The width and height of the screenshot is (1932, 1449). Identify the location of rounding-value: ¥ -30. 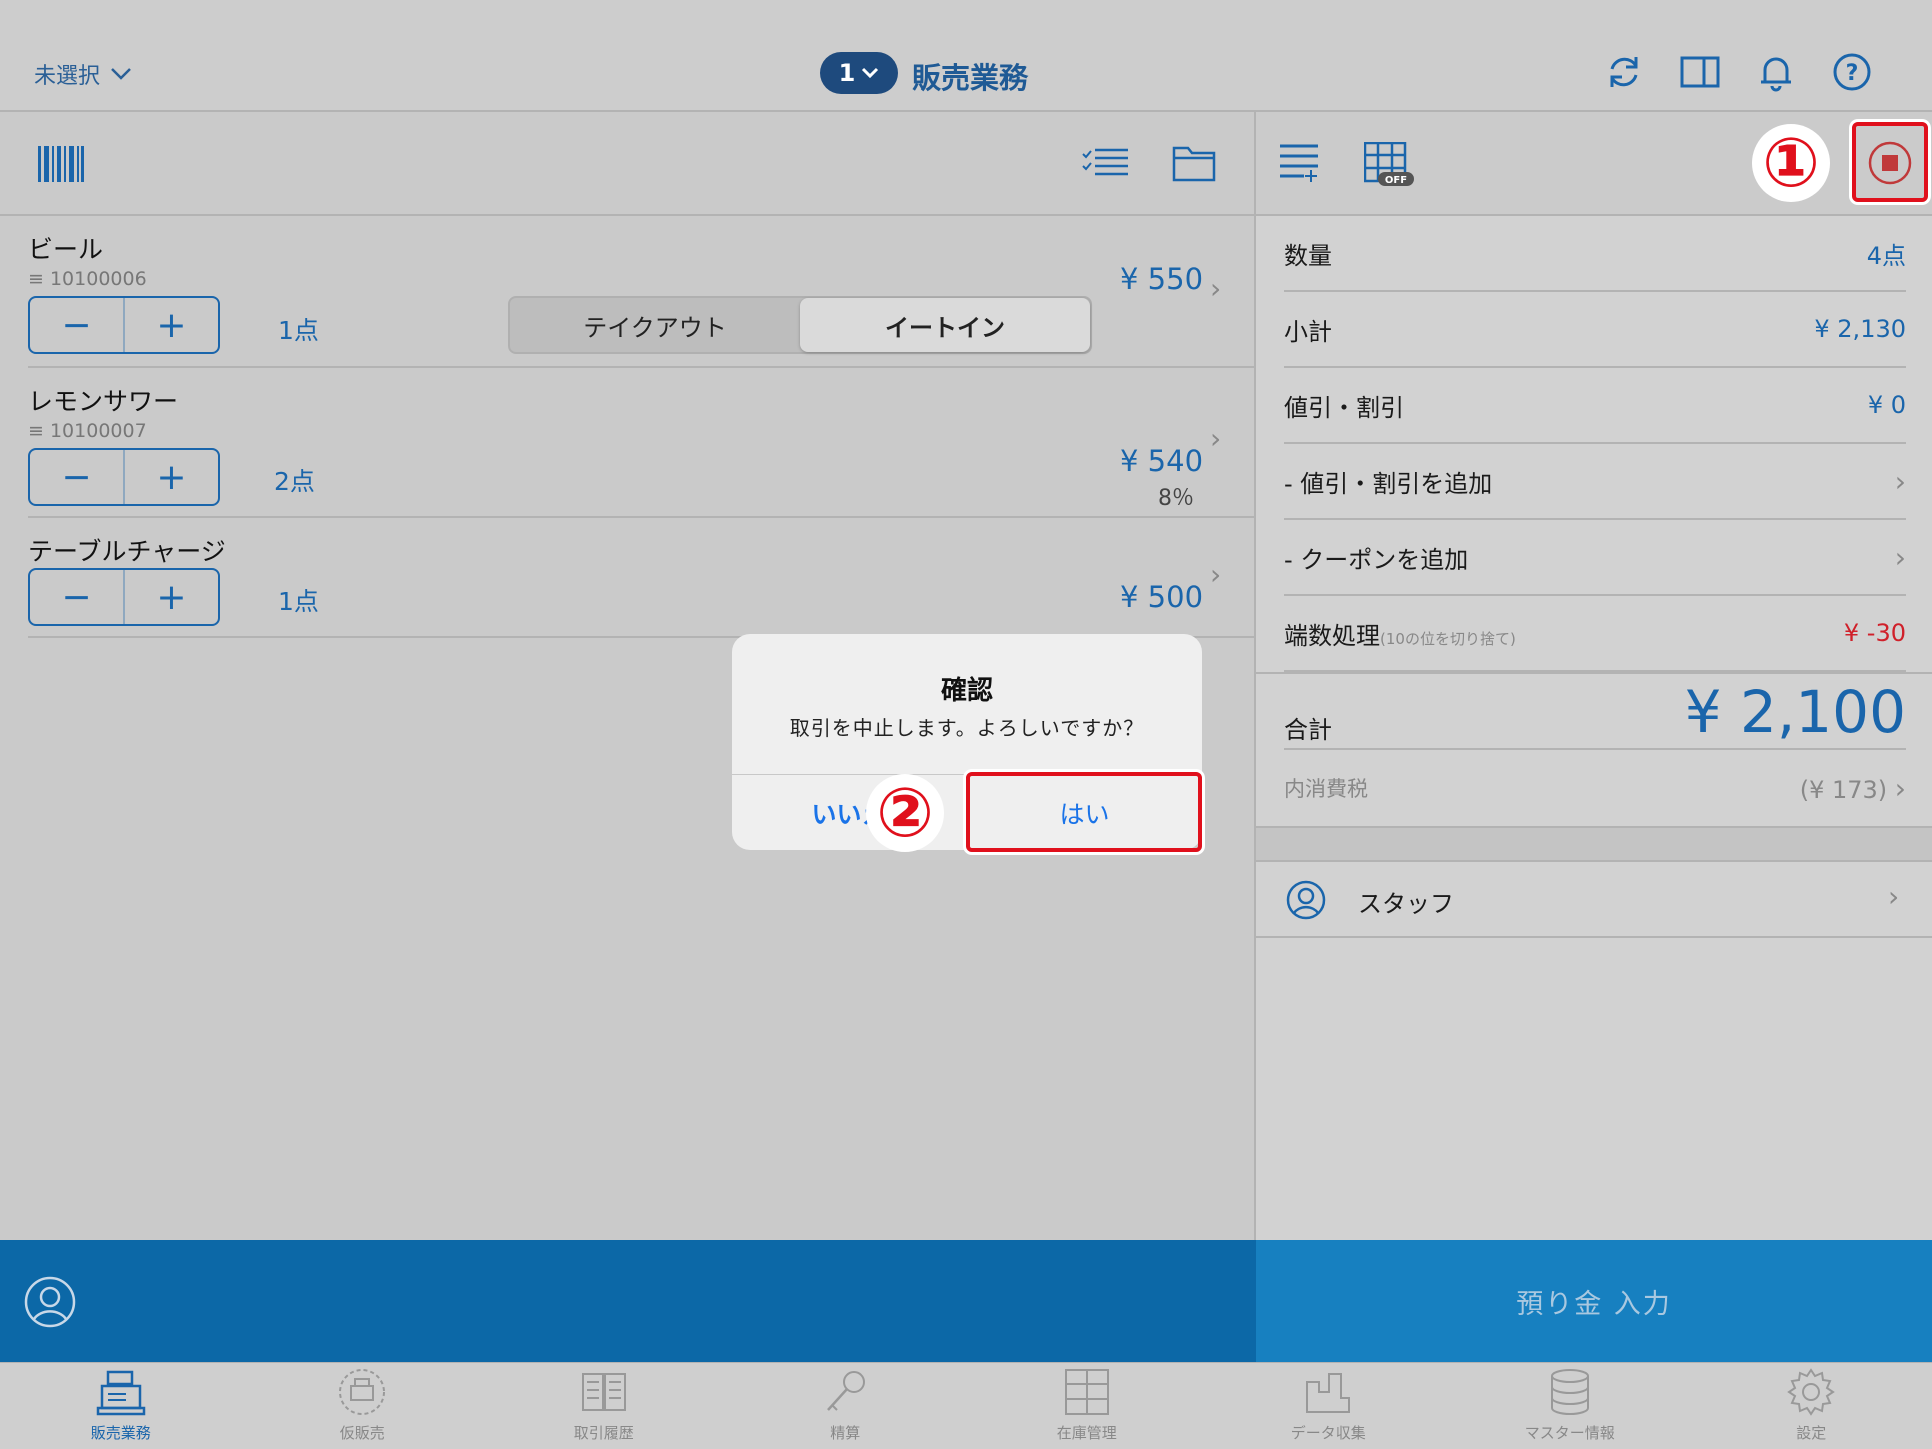
(1874, 633).